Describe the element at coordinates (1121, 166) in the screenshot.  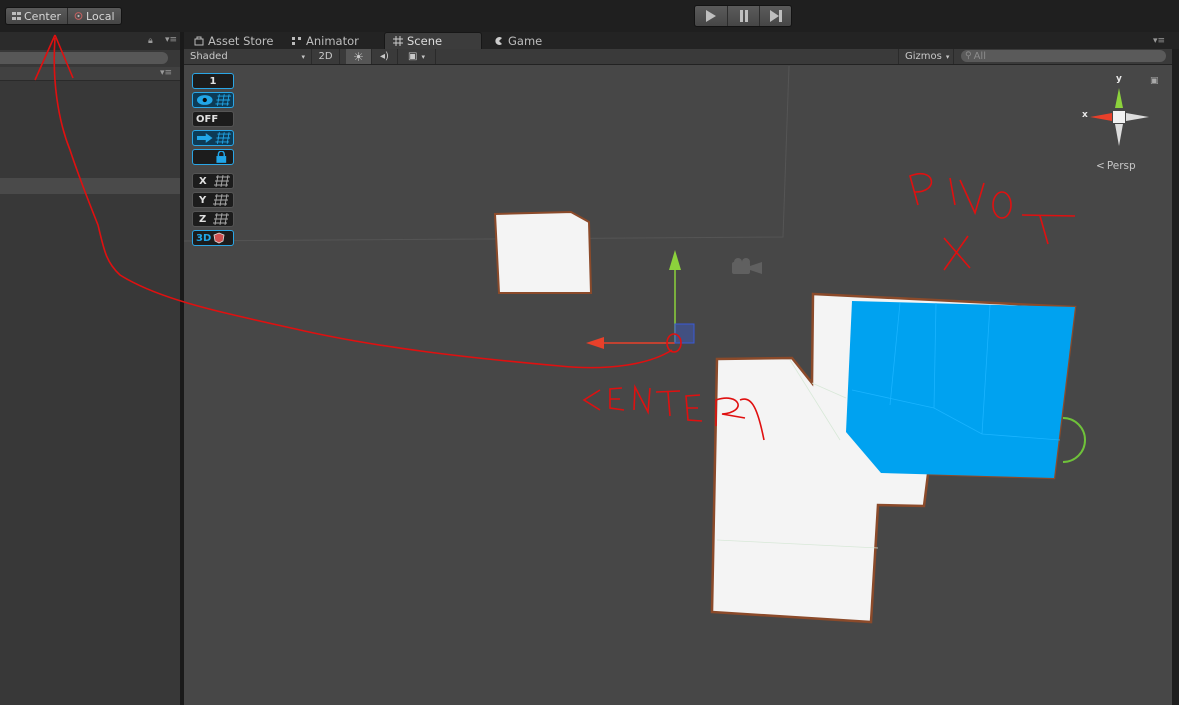
I see `projection-label: Persp` at that location.